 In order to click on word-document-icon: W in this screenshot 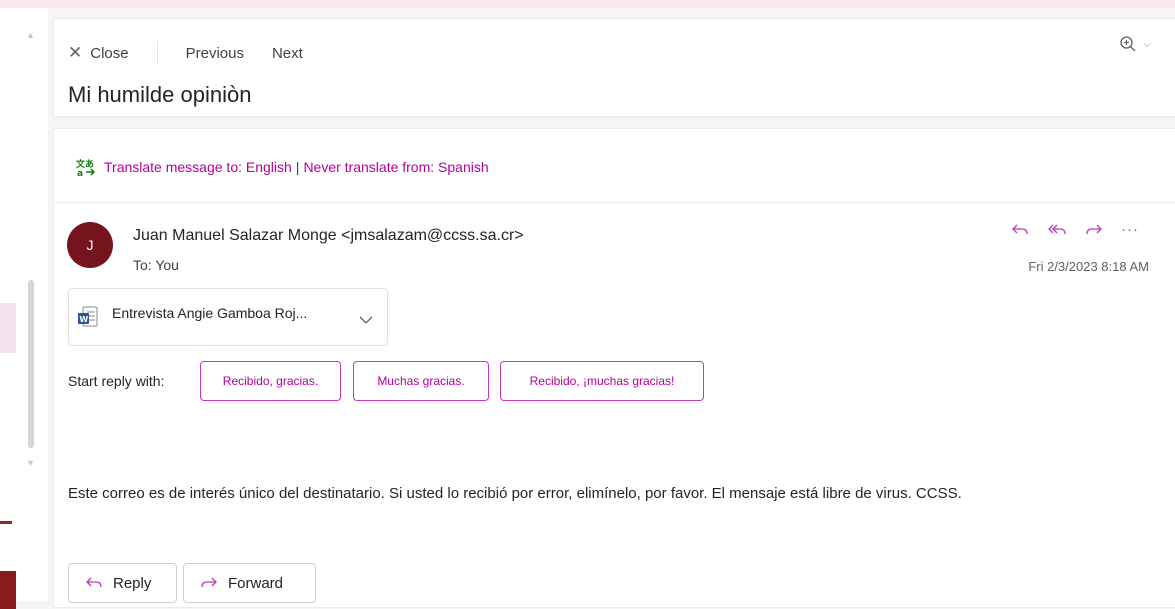, I will do `click(88, 319)`.